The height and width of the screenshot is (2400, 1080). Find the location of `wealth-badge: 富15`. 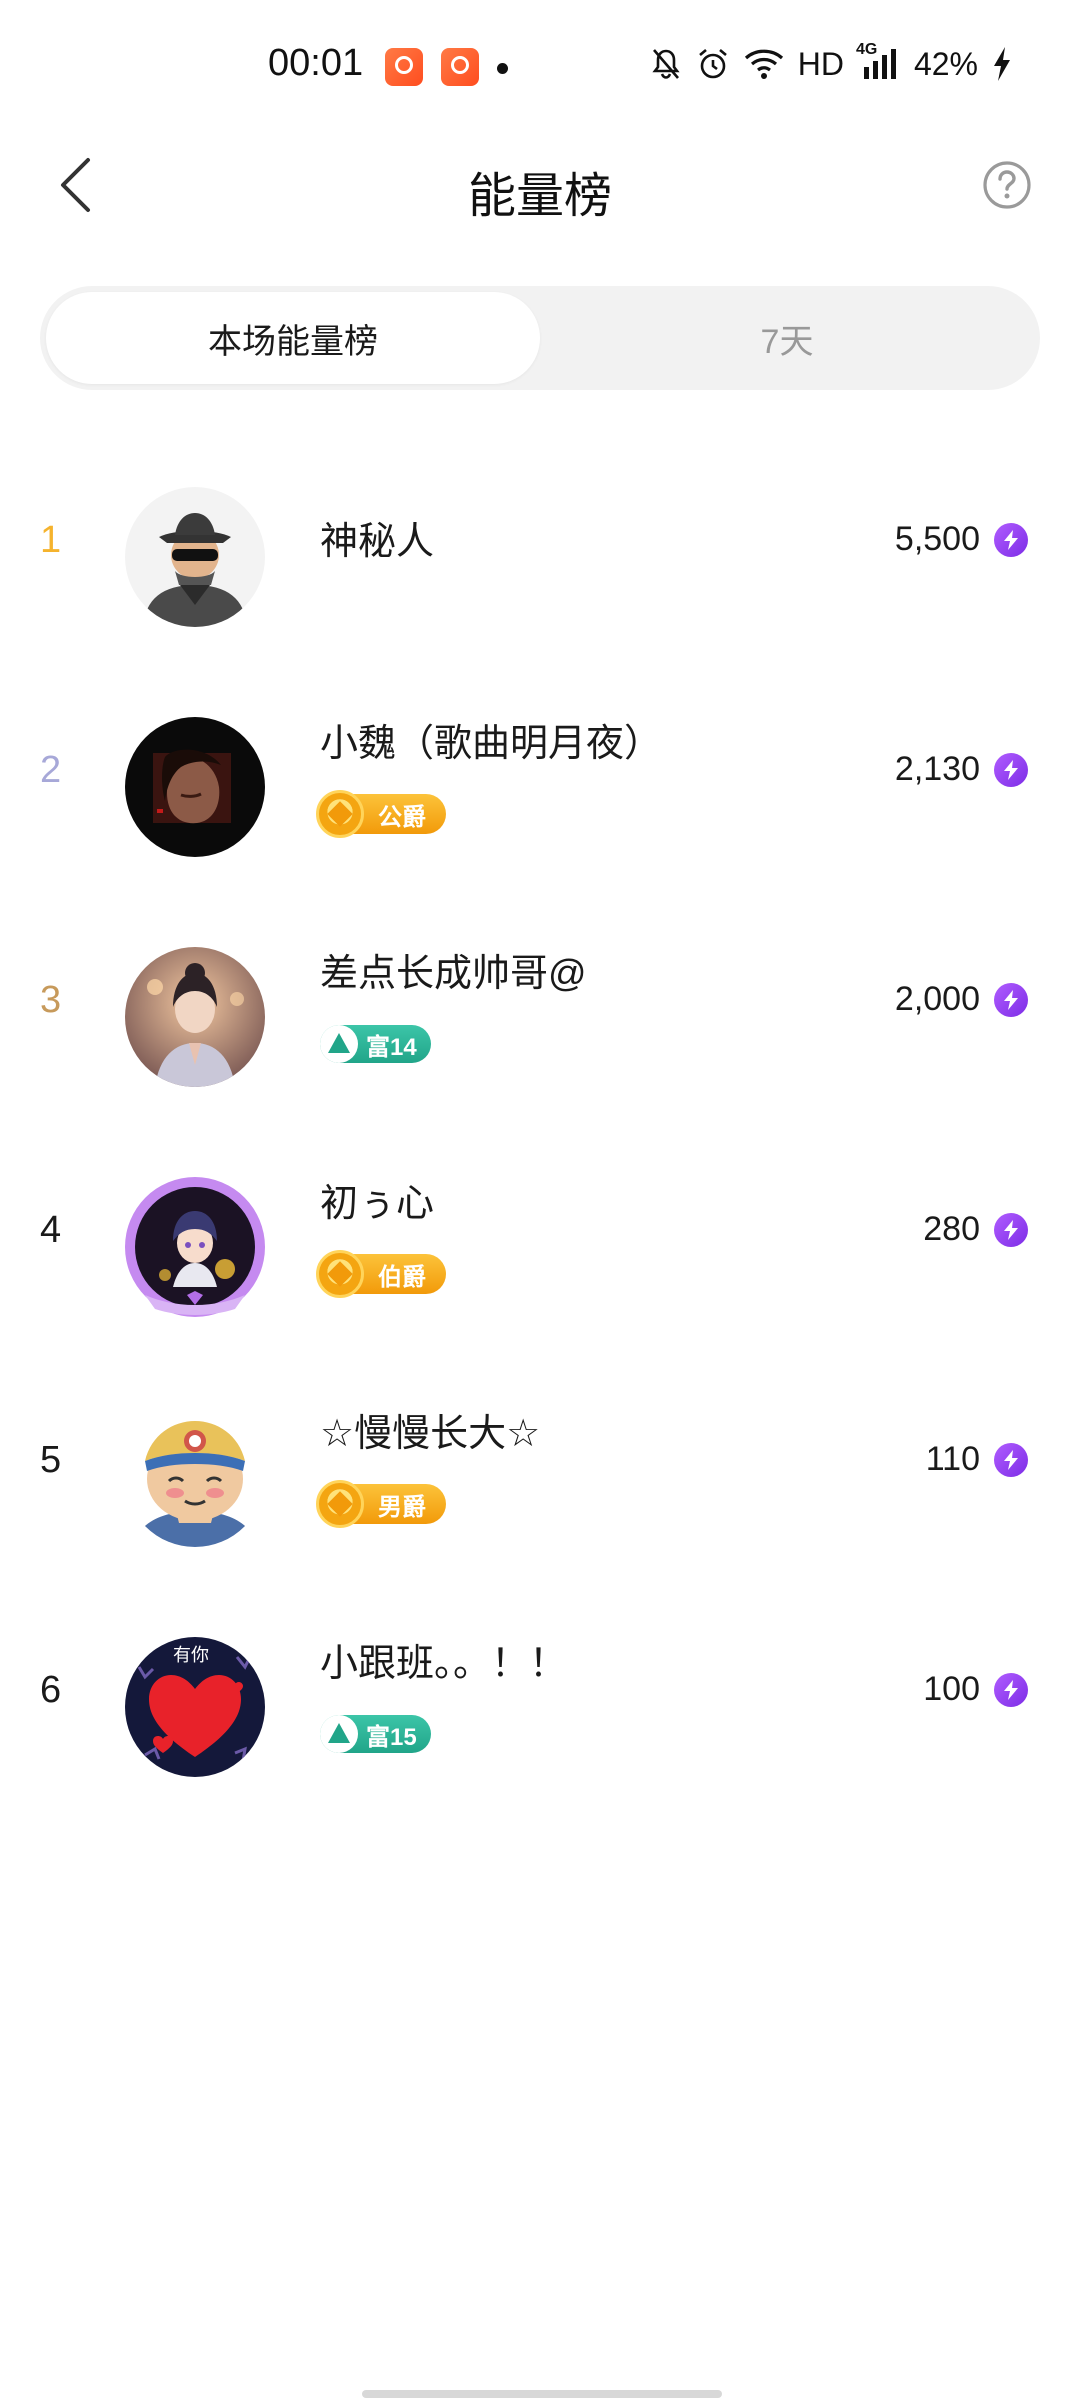

wealth-badge: 富15 is located at coordinates (375, 1734).